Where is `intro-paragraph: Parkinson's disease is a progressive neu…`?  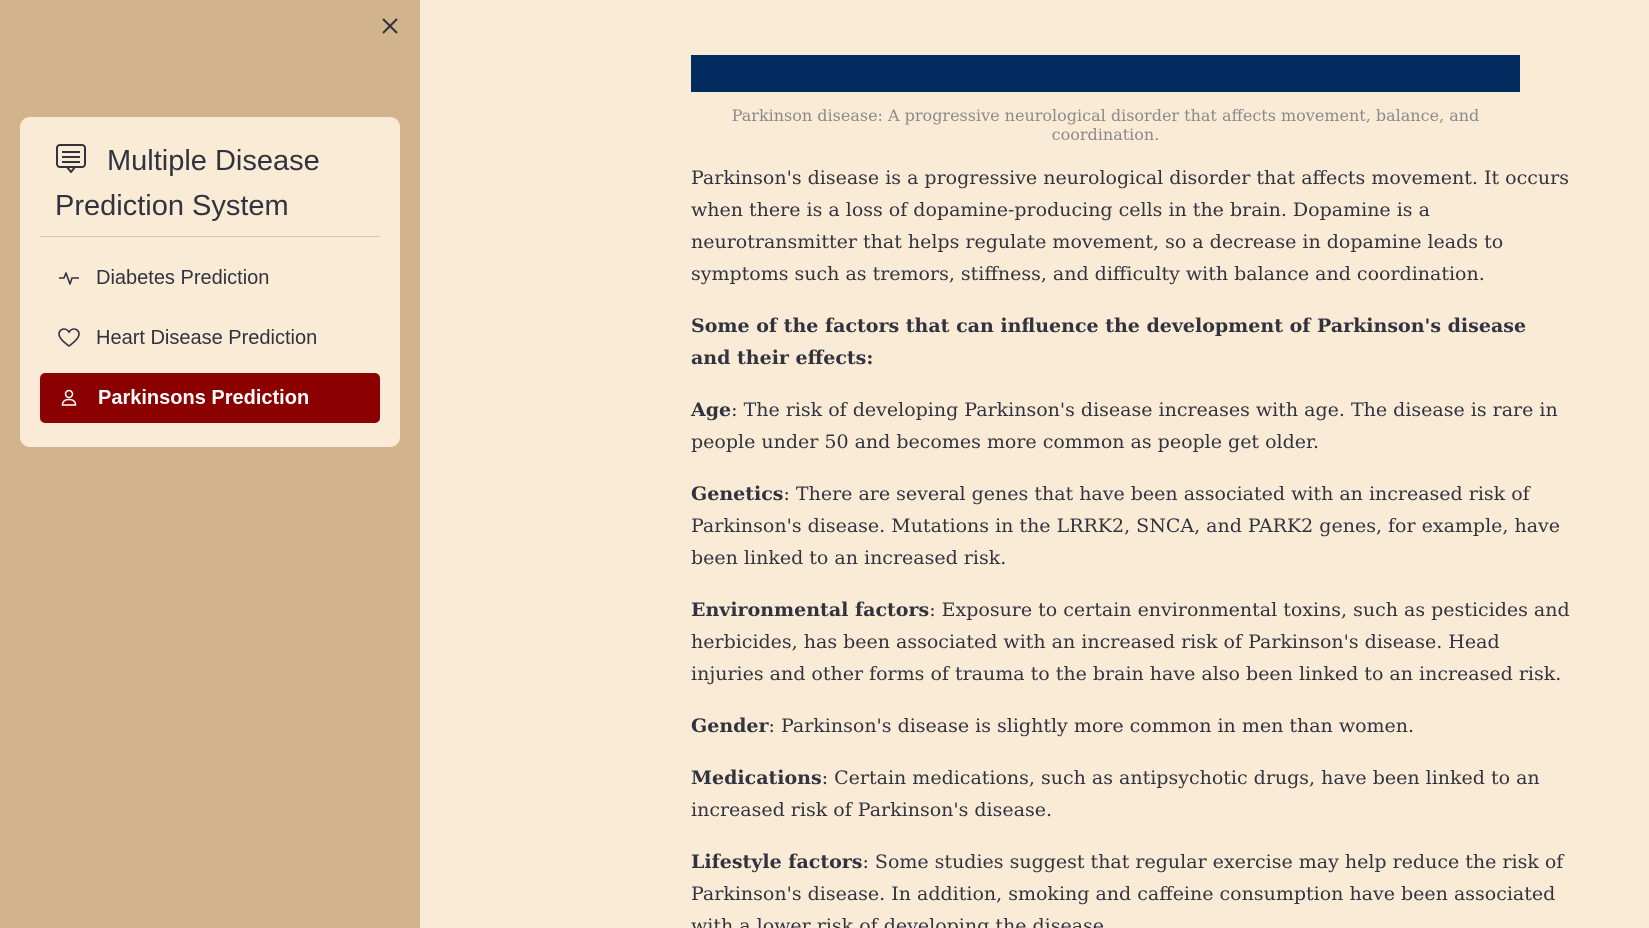 intro-paragraph: Parkinson's disease is a progressive neu… is located at coordinates (1130, 226).